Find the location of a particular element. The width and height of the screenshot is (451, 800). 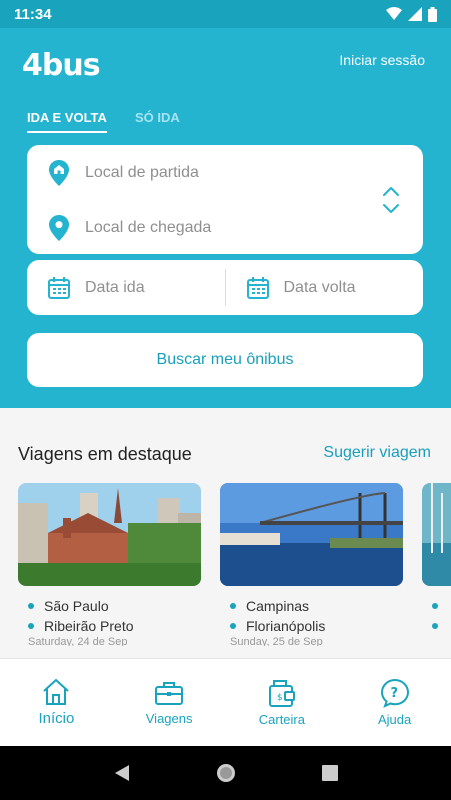

app-logo: 4bus is located at coordinates (61, 65).